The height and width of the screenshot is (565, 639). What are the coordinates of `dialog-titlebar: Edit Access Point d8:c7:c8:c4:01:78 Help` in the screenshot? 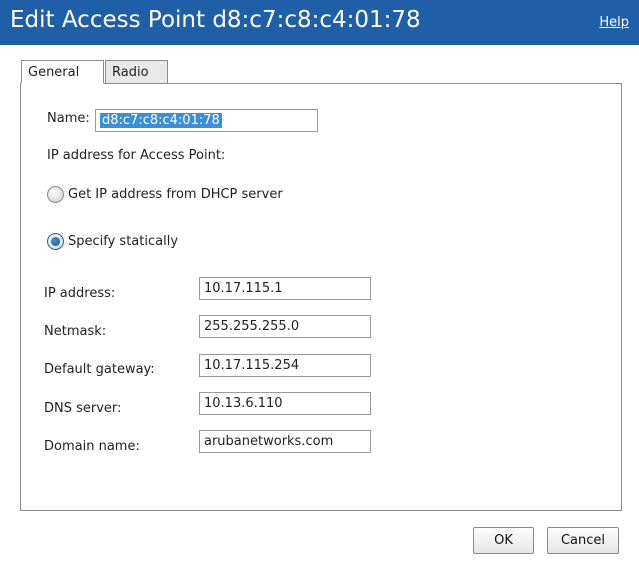 It's located at (319, 22).